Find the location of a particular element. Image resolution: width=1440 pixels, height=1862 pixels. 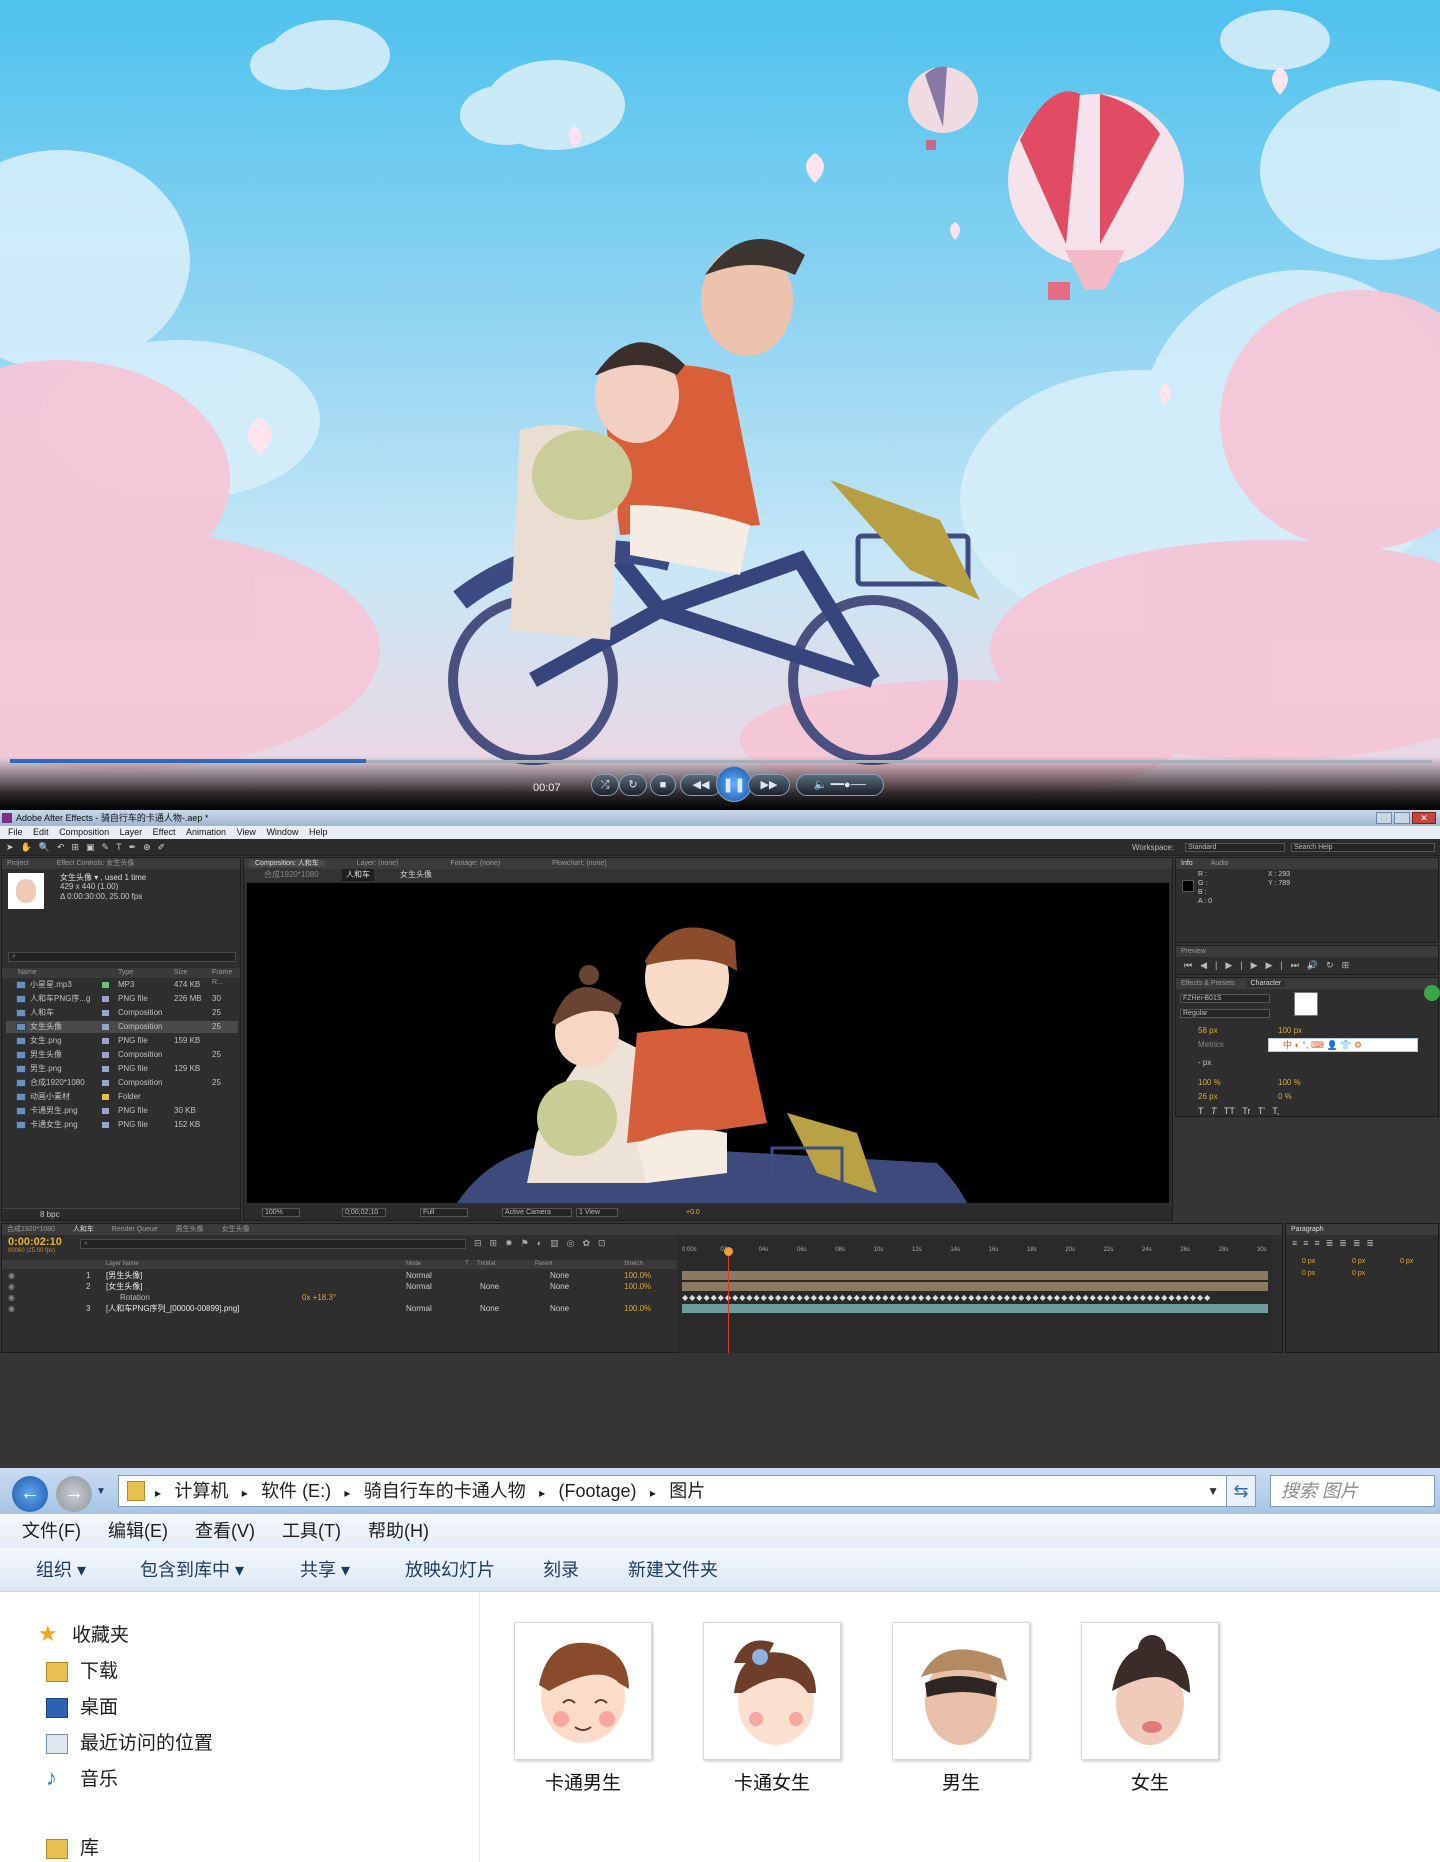

menu-file: File is located at coordinates (15, 832).